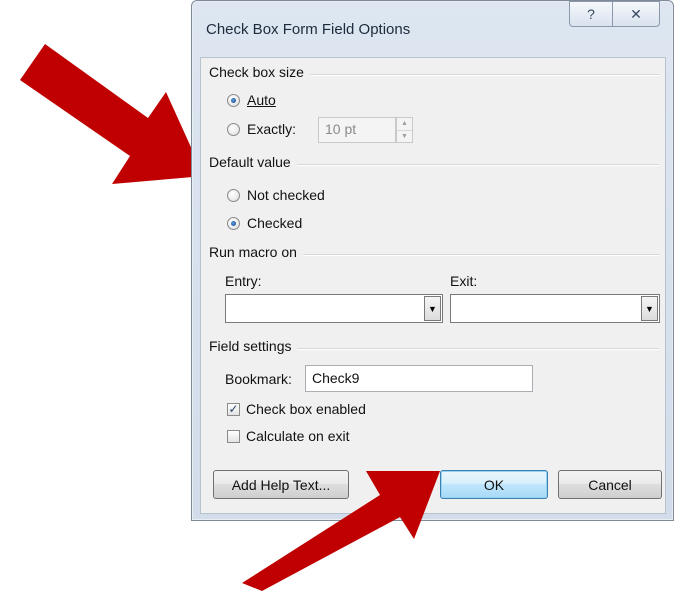 The height and width of the screenshot is (591, 674). I want to click on group-label-default-value: Default value, so click(253, 162).